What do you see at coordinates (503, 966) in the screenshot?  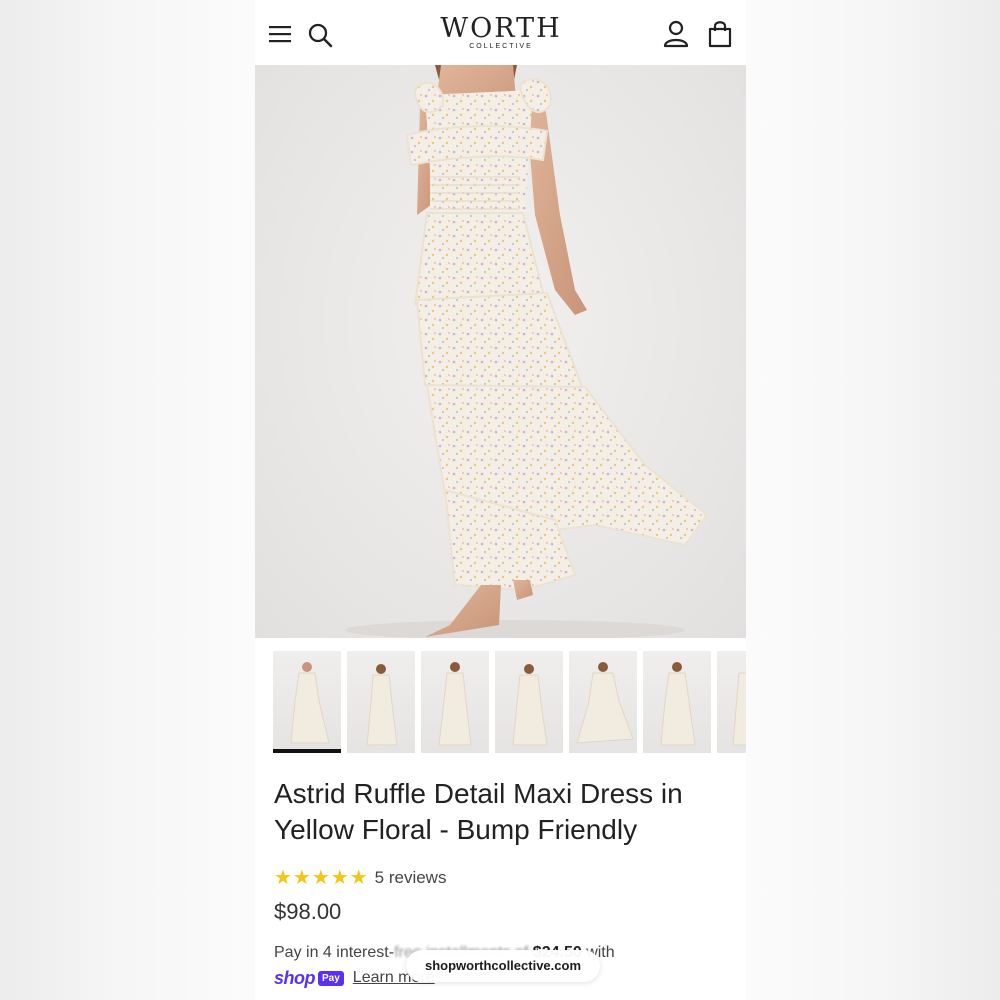 I see `browser-url-bar: shopworthcollective.com` at bounding box center [503, 966].